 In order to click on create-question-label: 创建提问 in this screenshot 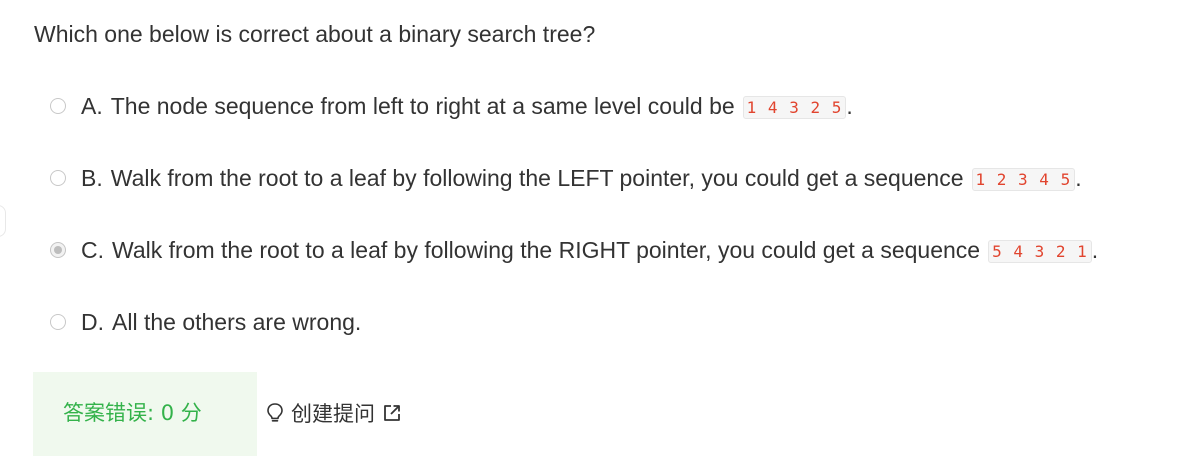, I will do `click(333, 414)`.